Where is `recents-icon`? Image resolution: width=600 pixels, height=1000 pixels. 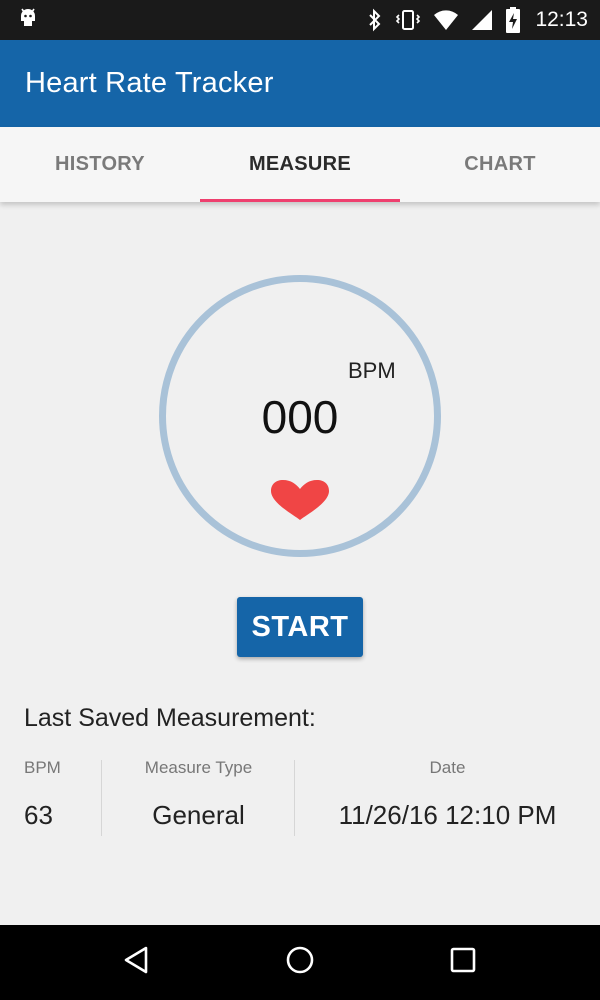 recents-icon is located at coordinates (463, 962).